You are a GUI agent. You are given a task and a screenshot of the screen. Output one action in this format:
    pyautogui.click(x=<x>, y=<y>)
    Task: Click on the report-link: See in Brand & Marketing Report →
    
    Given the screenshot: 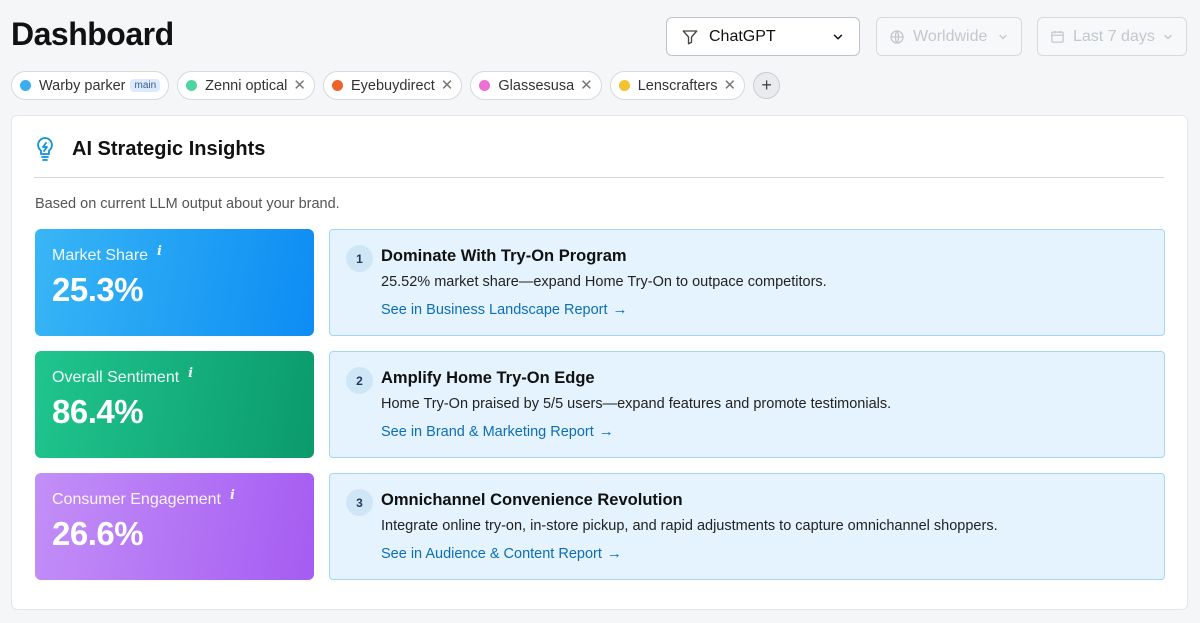 What is the action you would take?
    pyautogui.click(x=497, y=431)
    